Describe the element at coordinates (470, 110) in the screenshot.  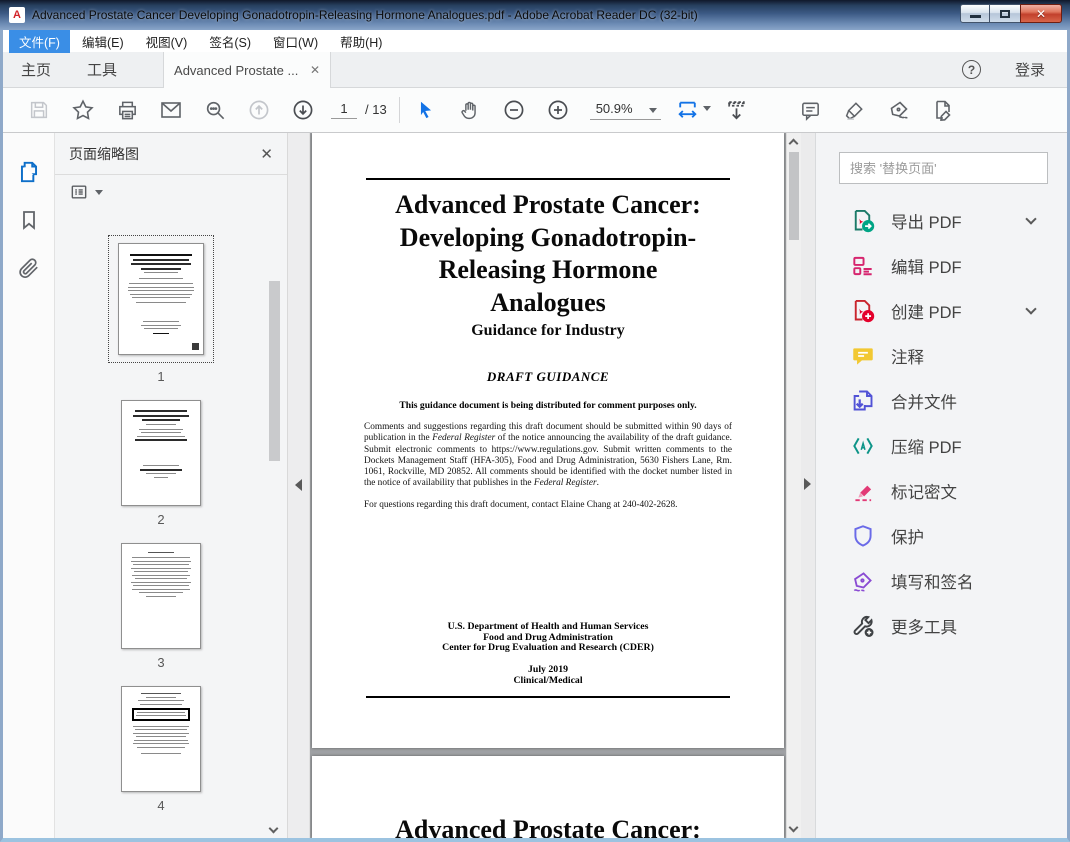
I see `hand-tool-button` at that location.